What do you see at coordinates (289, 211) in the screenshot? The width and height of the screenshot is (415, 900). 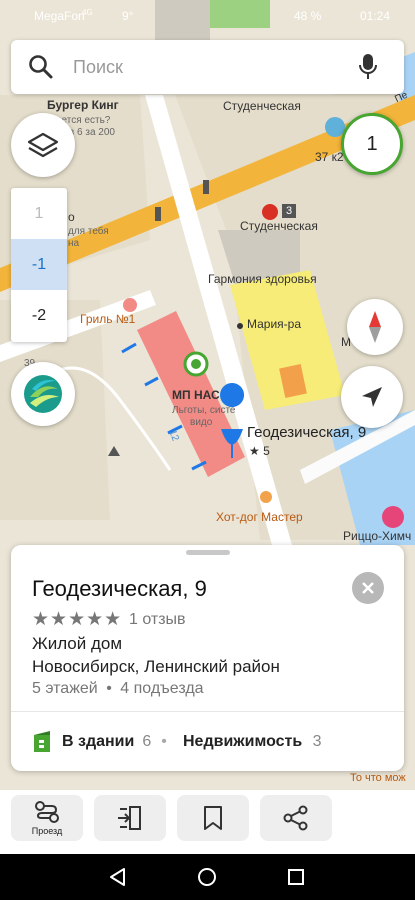 I see `metro-line-number: 3` at bounding box center [289, 211].